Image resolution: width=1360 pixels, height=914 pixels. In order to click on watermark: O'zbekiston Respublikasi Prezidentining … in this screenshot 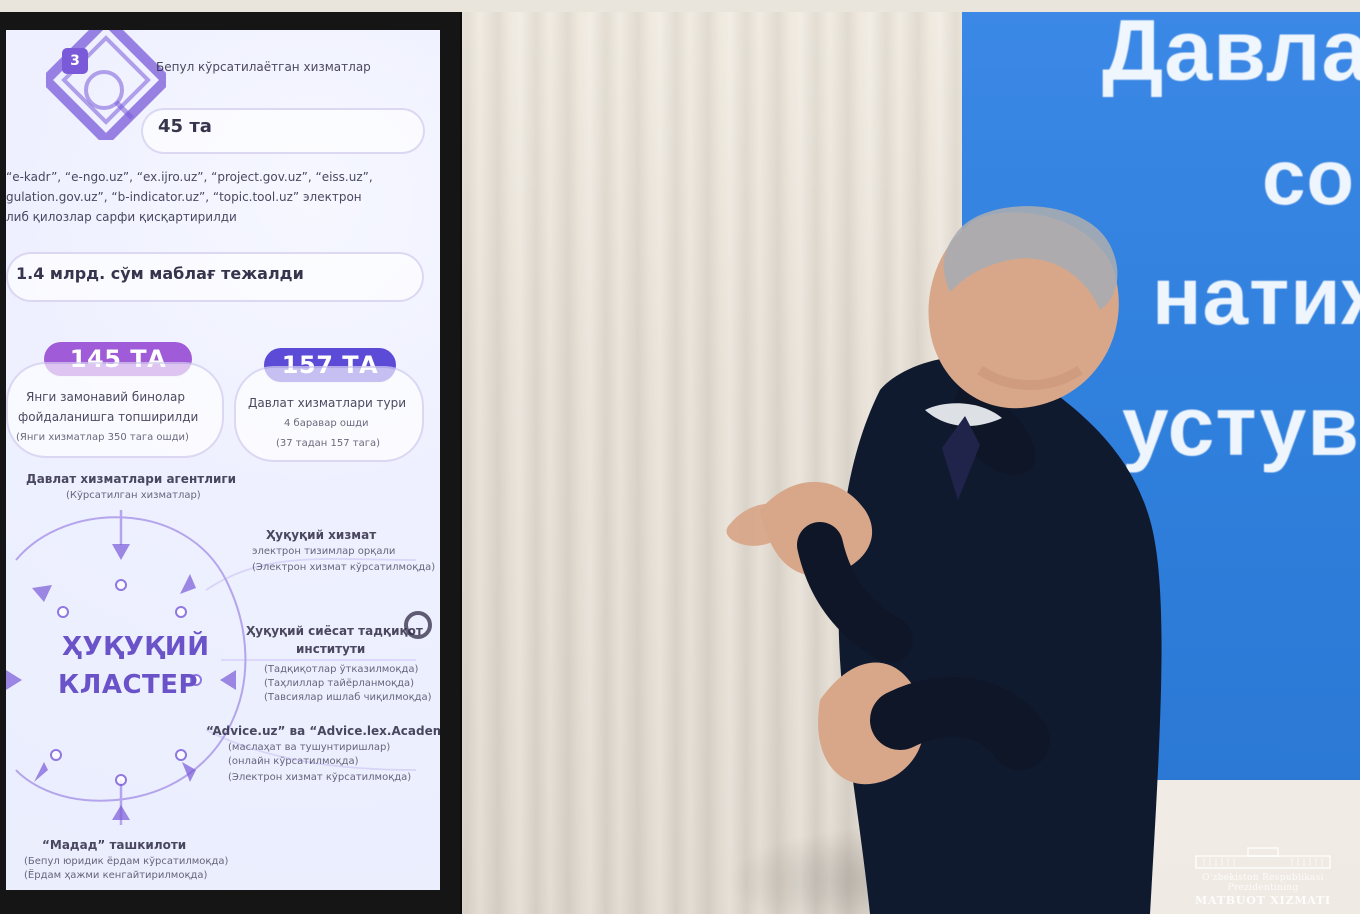, I will do `click(1263, 875)`.